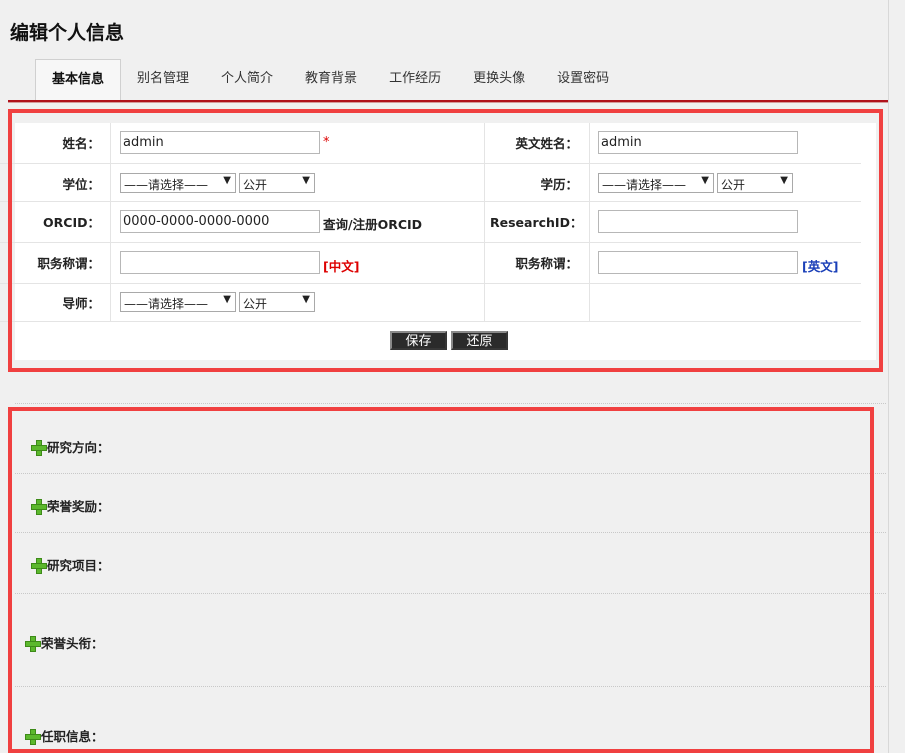  I want to click on right-edge, so click(896, 376).